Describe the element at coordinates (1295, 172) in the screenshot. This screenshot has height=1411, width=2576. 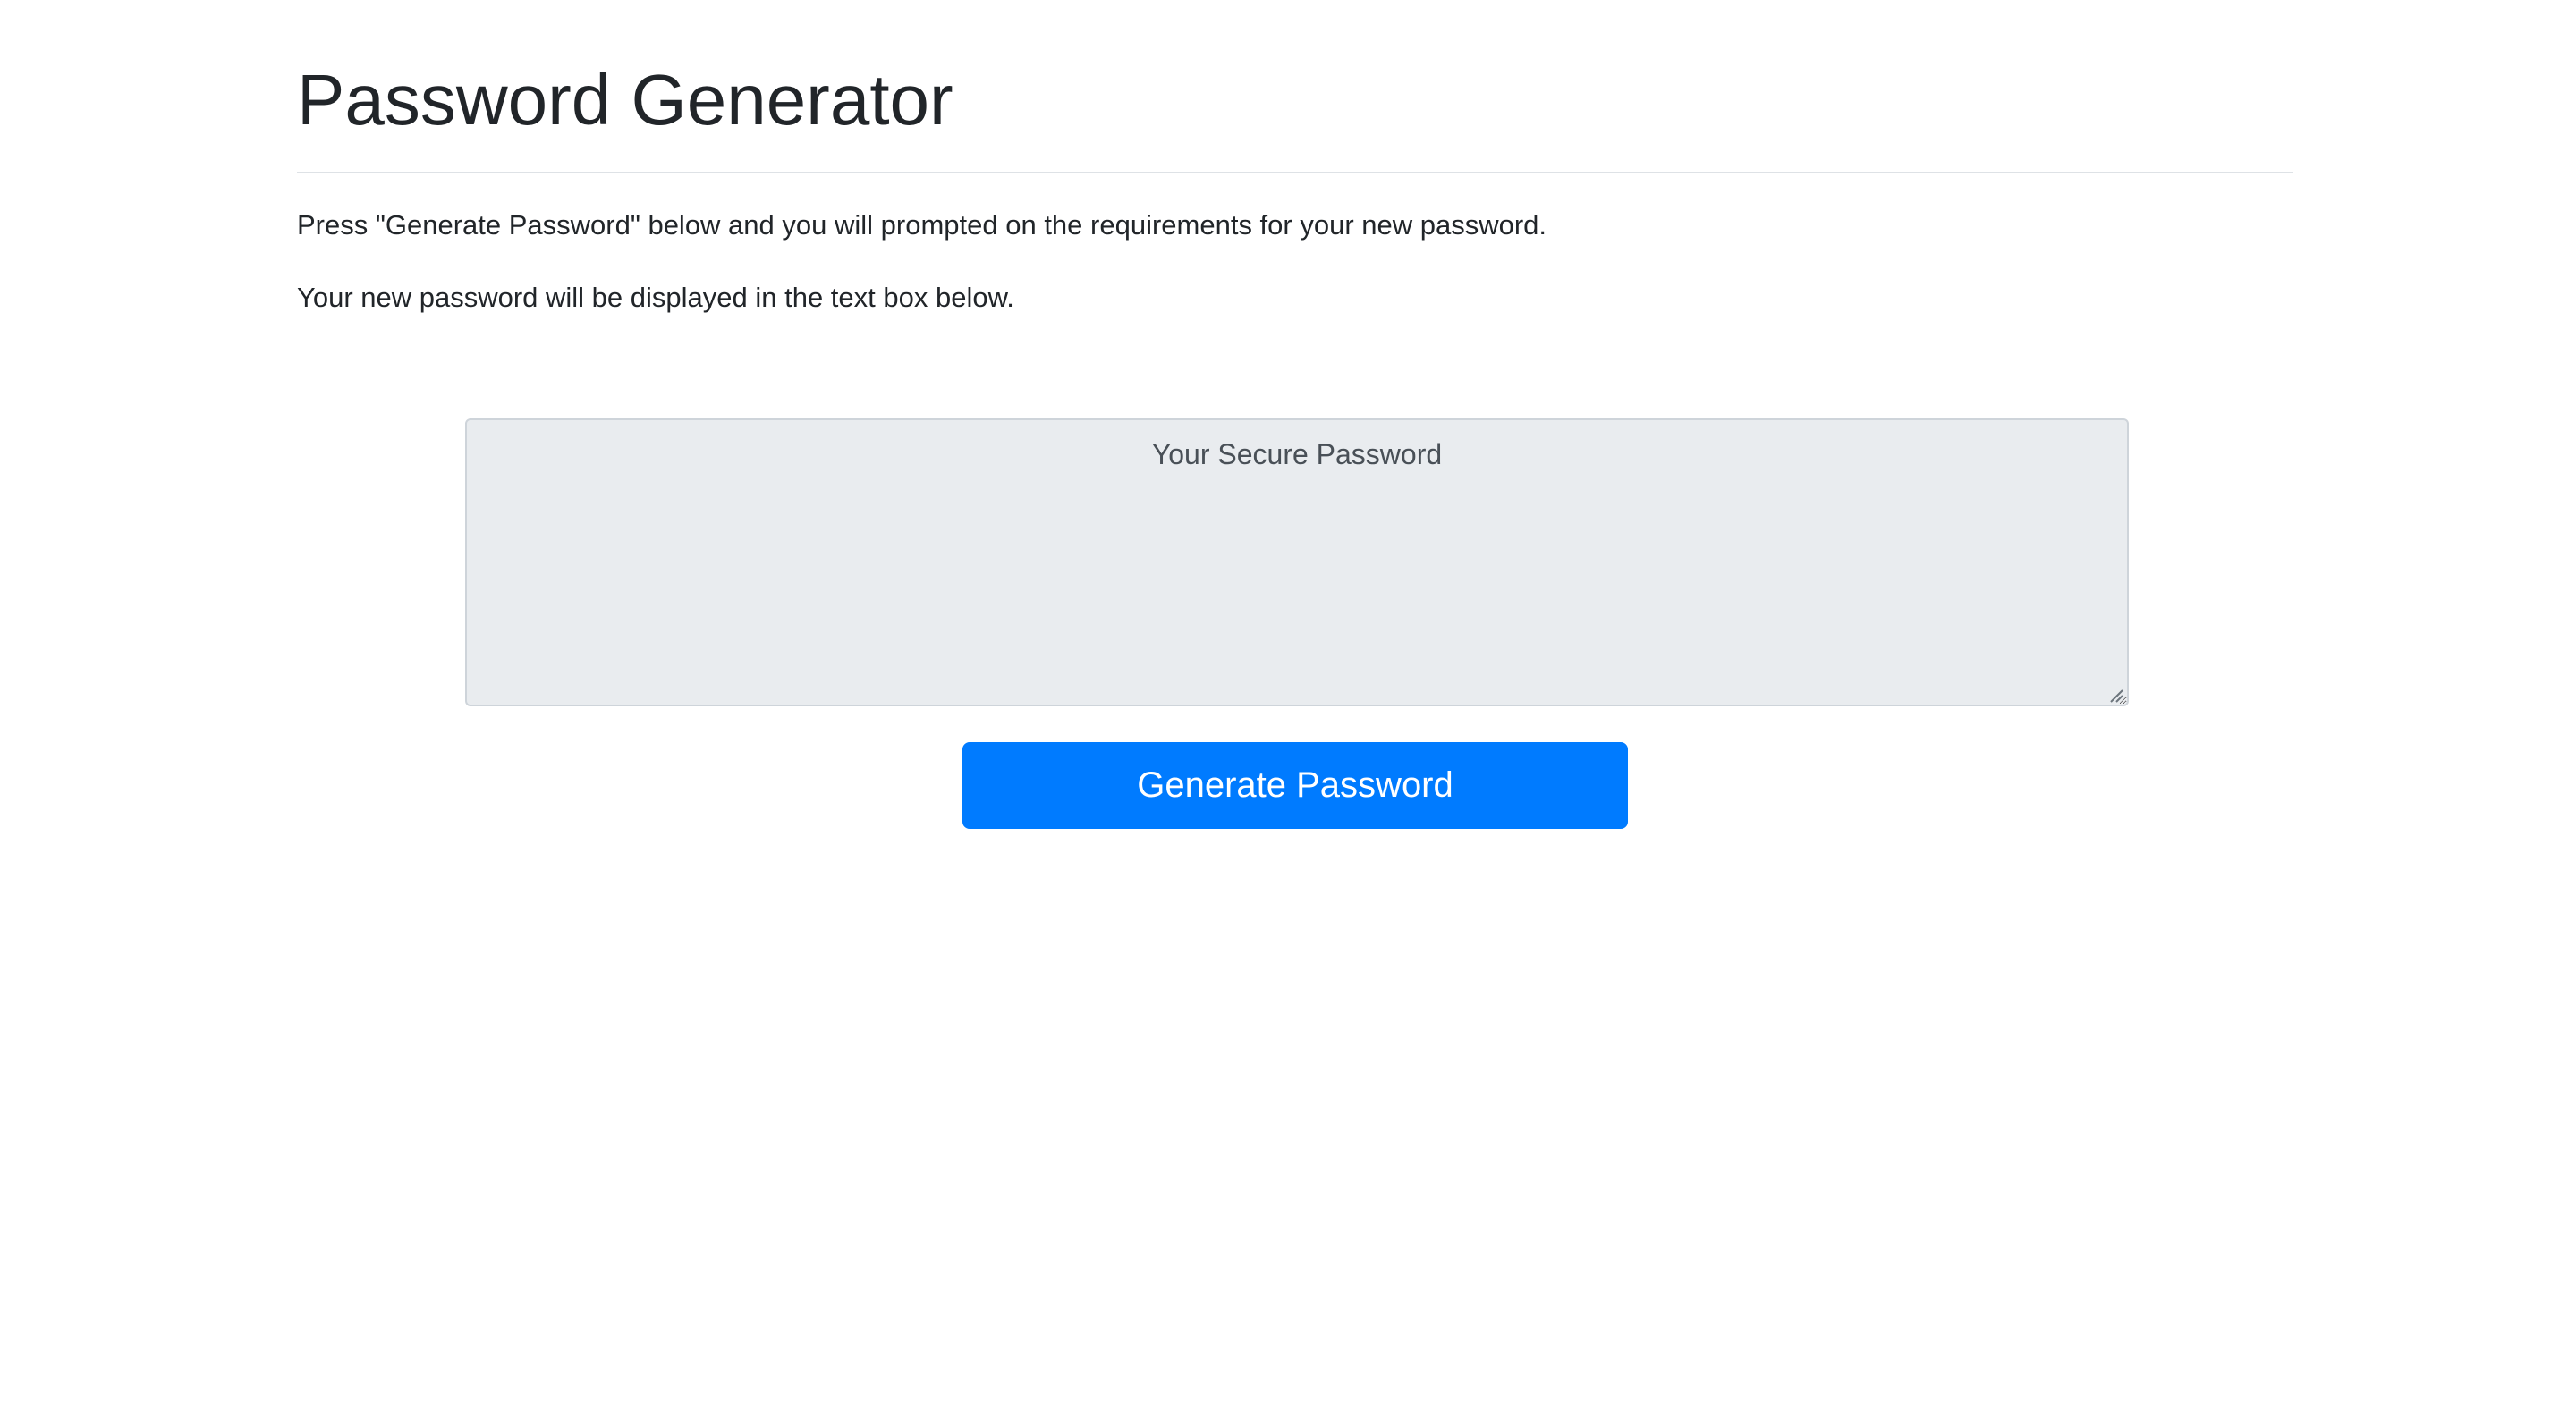
I see `title-divider` at that location.